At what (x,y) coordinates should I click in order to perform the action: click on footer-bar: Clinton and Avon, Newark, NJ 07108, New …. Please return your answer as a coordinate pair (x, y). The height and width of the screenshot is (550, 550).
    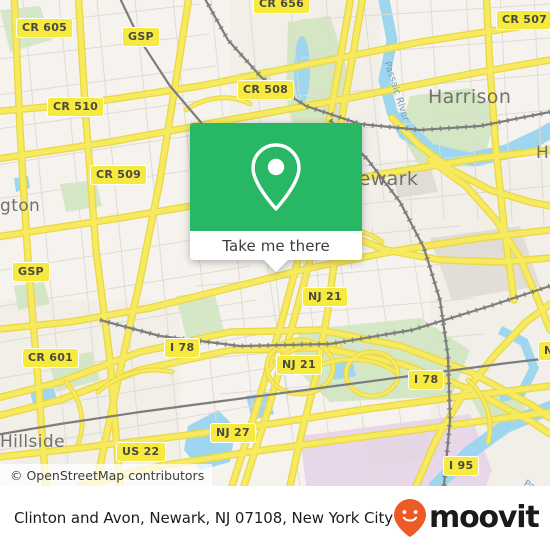
    Looking at the image, I should click on (275, 518).